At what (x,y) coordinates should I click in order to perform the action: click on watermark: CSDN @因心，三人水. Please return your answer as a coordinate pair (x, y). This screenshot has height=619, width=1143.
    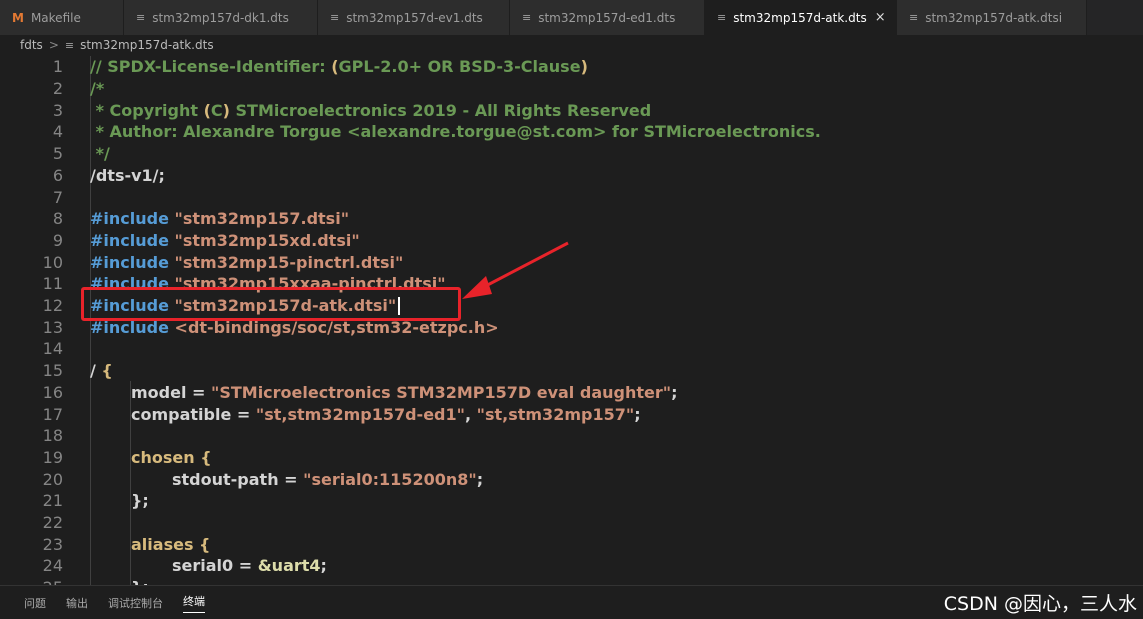
    Looking at the image, I should click on (1040, 604).